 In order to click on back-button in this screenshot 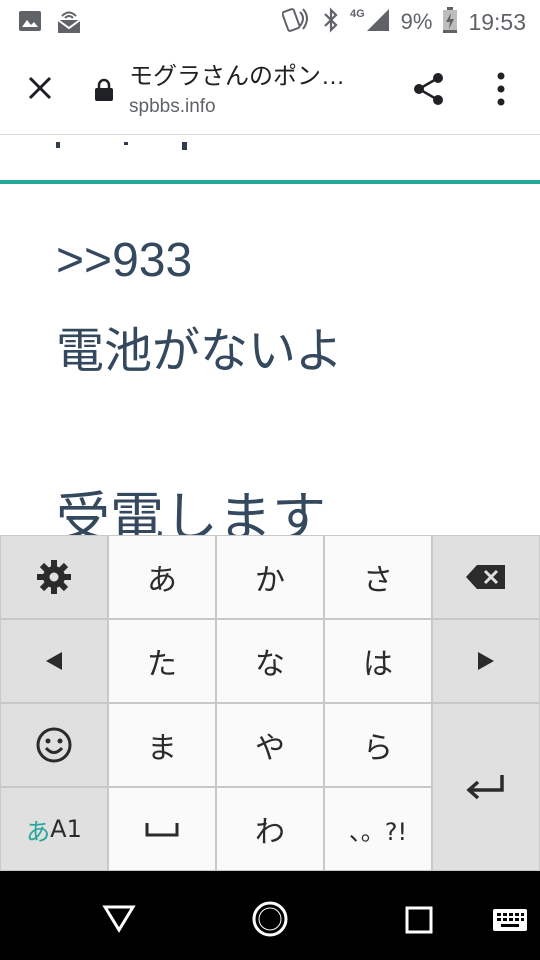, I will do `click(119, 920)`.